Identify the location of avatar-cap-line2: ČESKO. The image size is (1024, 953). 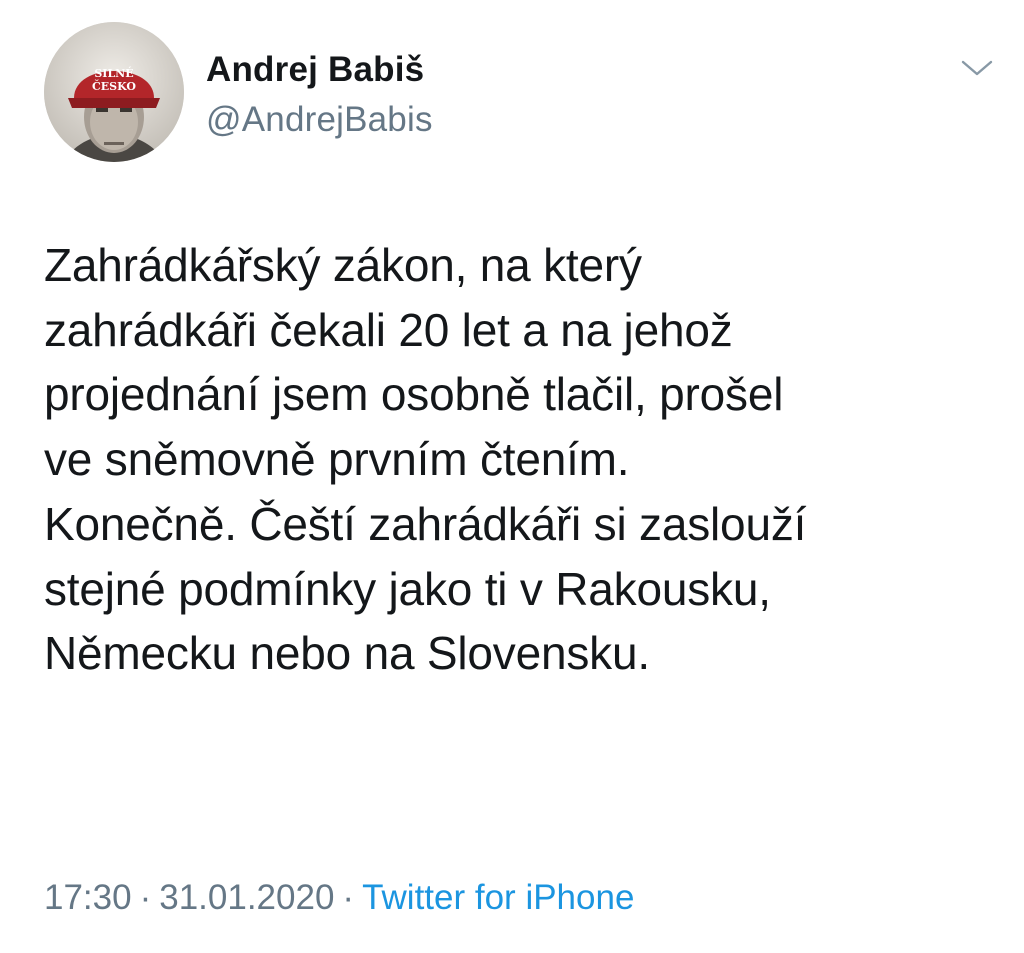
(114, 86).